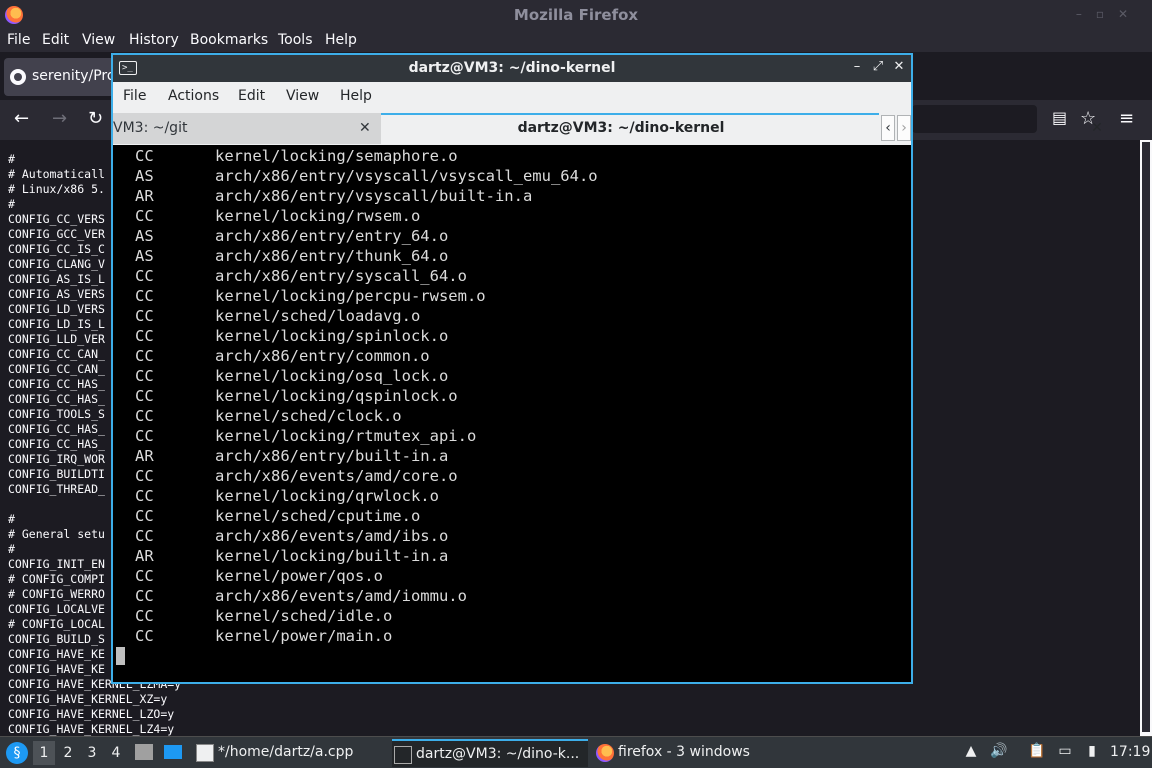 The width and height of the screenshot is (1152, 768). Describe the element at coordinates (332, 556) in the screenshot. I see `build-target: kernel/locking/built-in.a` at that location.